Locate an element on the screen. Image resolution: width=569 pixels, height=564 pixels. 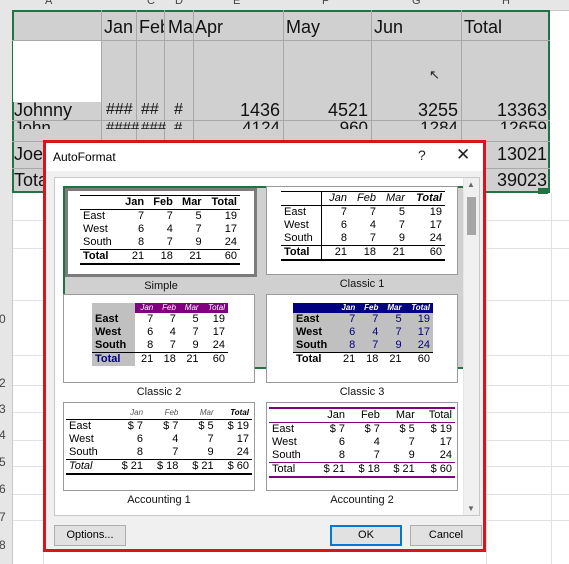
blank-cell is located at coordinates (57, 71).